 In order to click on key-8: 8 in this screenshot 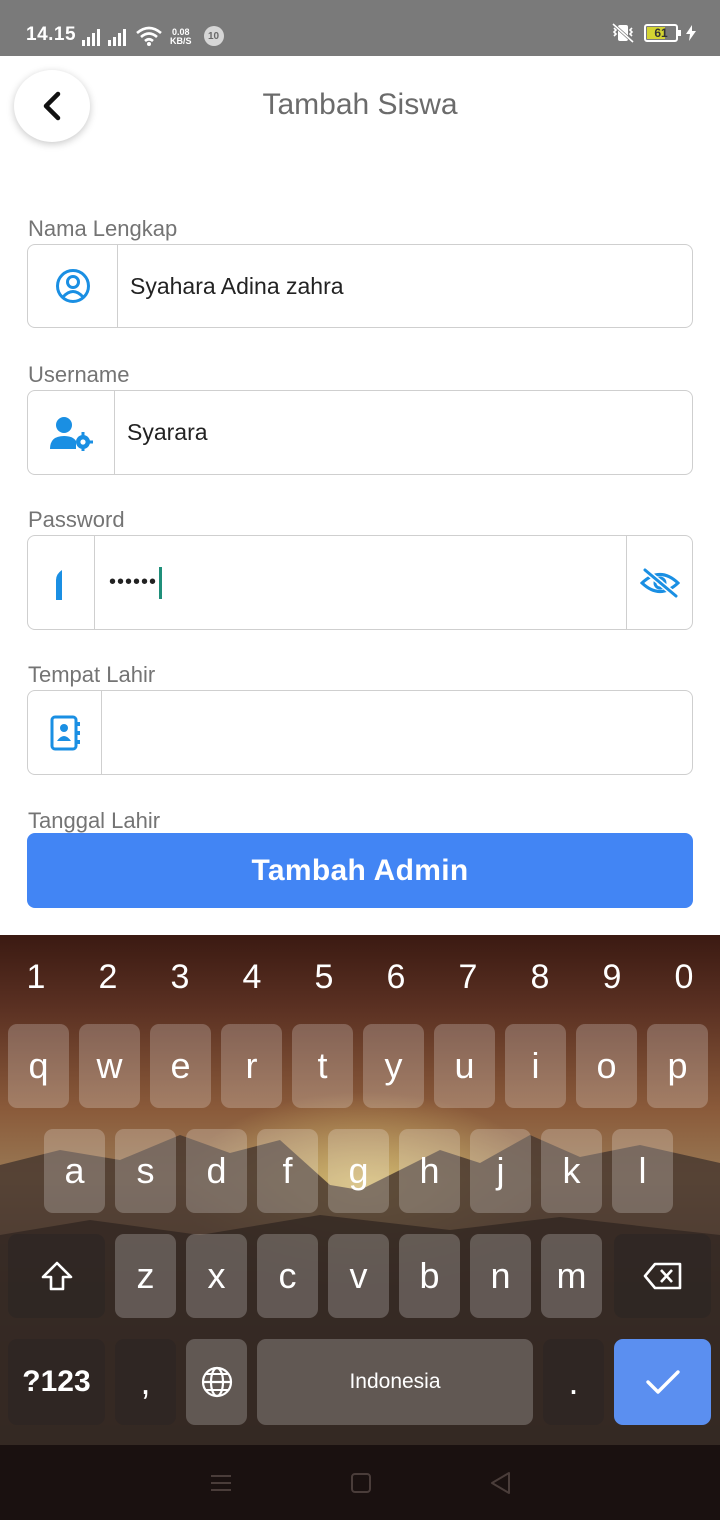, I will do `click(540, 977)`.